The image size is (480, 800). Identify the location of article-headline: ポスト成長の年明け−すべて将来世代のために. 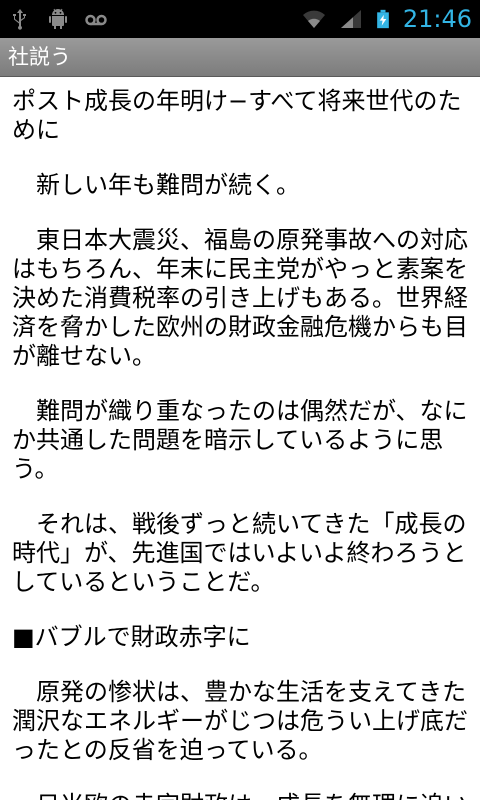
(237, 115).